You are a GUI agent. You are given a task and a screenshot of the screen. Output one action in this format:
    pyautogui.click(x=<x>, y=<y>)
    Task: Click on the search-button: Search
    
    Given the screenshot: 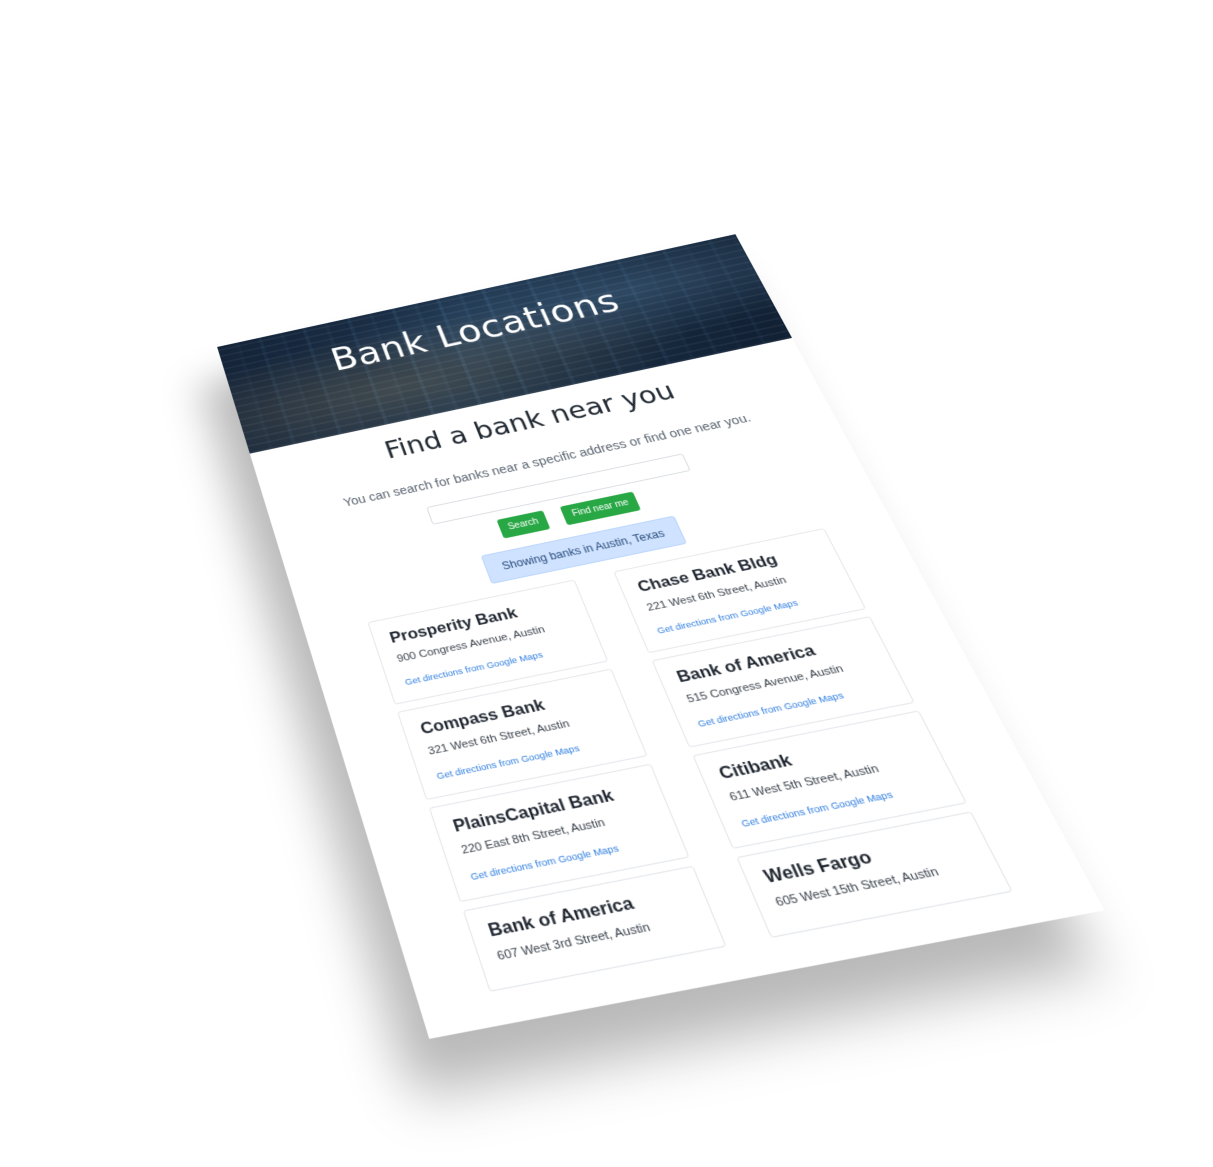 What is the action you would take?
    pyautogui.click(x=523, y=524)
    